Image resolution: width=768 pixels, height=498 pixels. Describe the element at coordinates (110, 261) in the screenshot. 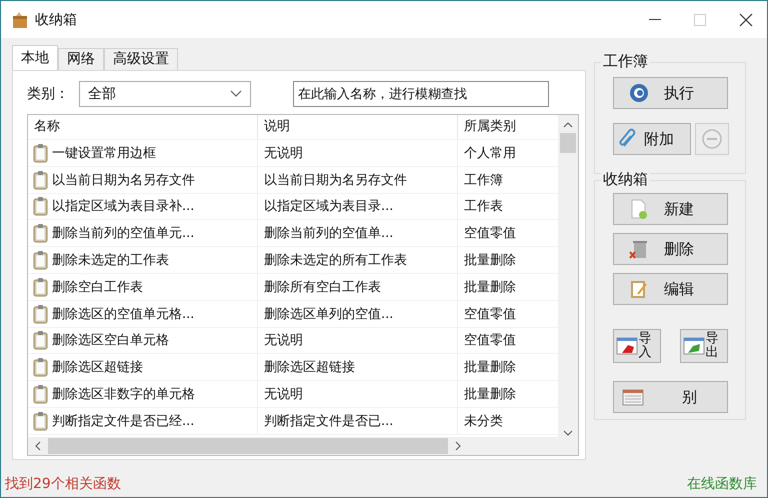

I see `name-cell-text: 删除未选定的工作表` at that location.